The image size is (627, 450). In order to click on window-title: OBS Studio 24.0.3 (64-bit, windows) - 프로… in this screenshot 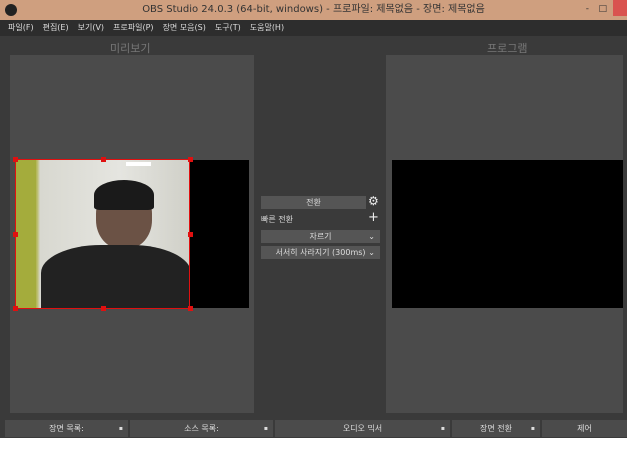, I will do `click(313, 9)`.